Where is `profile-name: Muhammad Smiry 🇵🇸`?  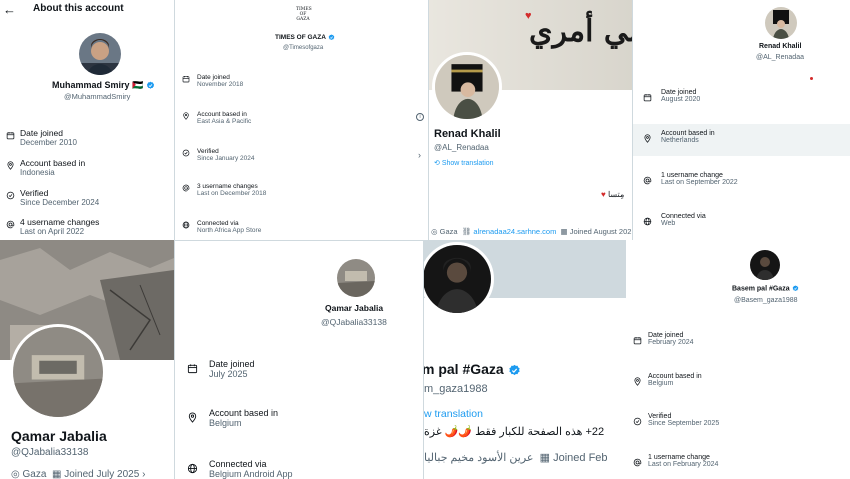 profile-name: Muhammad Smiry 🇵🇸 is located at coordinates (103, 85).